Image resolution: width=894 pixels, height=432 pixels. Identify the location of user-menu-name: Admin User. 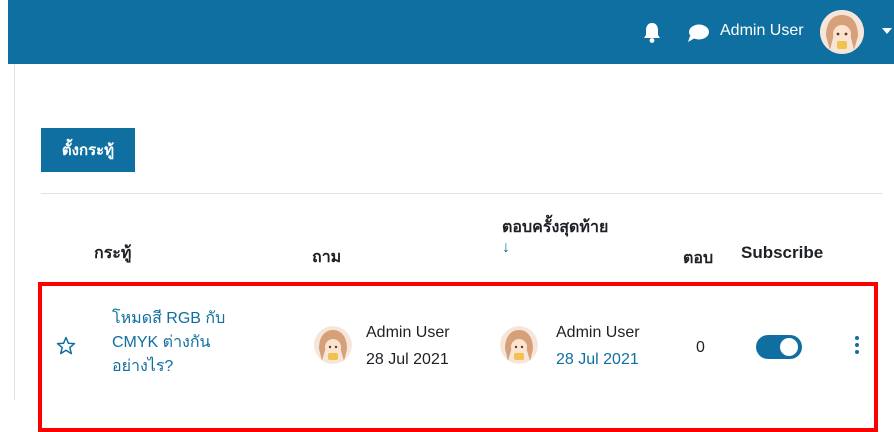
(762, 31).